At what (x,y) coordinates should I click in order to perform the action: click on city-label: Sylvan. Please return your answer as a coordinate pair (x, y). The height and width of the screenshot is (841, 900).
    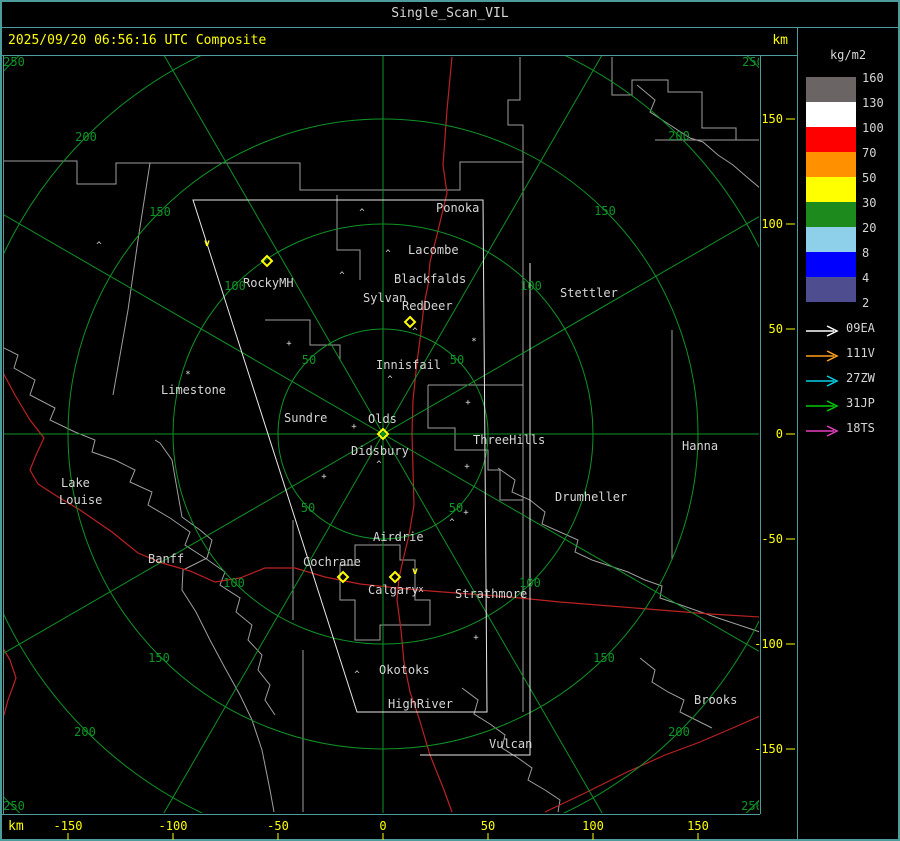
    Looking at the image, I should click on (384, 298).